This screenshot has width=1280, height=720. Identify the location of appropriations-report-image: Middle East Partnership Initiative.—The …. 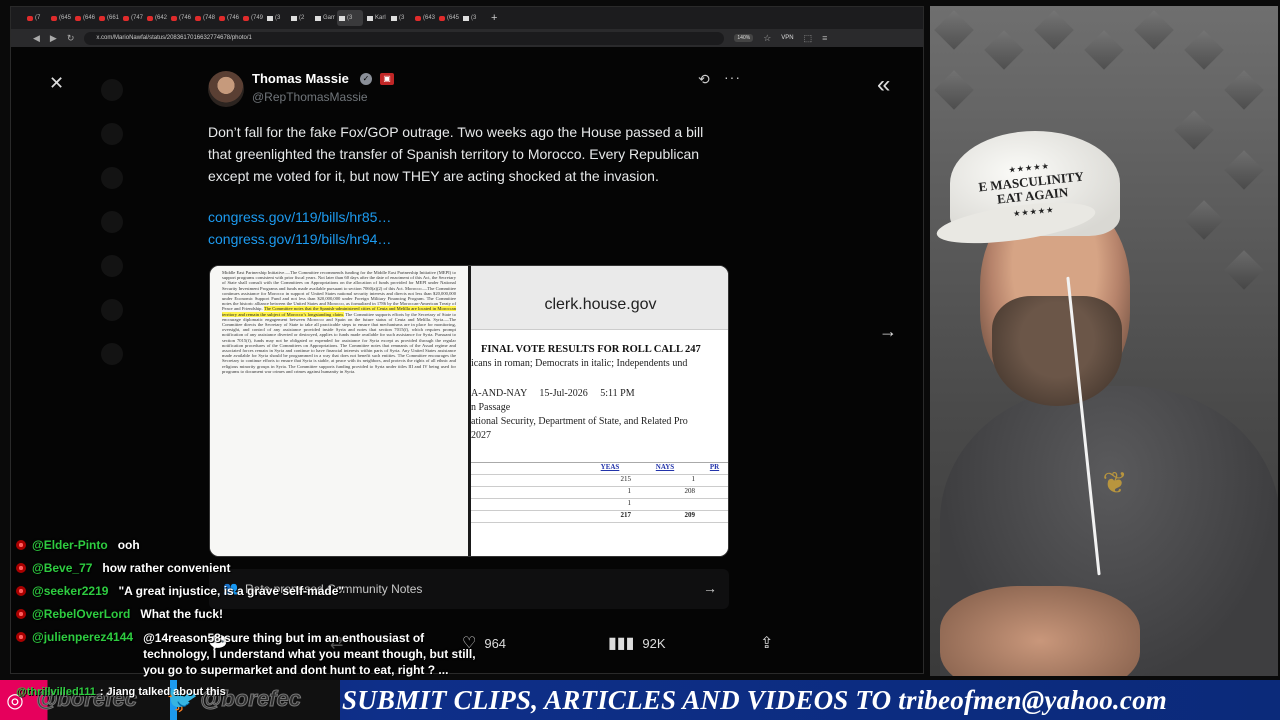
(339, 411).